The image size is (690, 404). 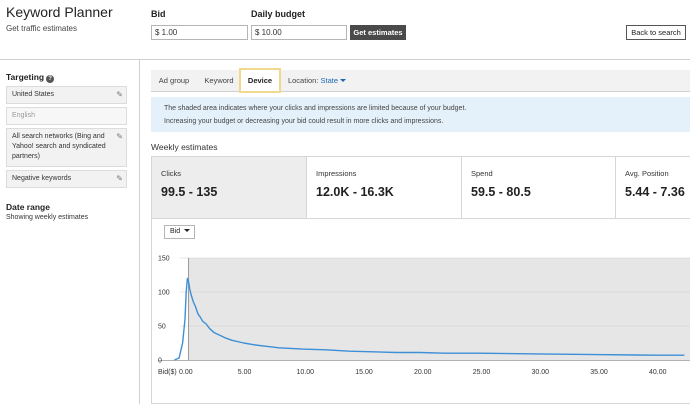 I want to click on metric-avg-position: Avg. Position 5.44 - 7.36, so click(x=653, y=188).